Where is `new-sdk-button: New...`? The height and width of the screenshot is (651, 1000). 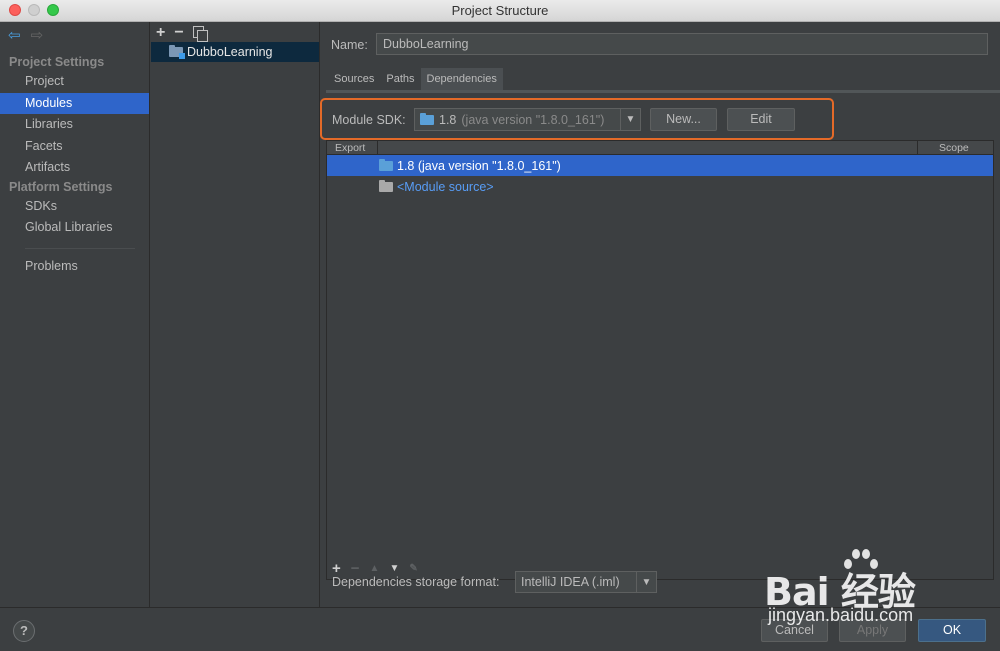 new-sdk-button: New... is located at coordinates (683, 119).